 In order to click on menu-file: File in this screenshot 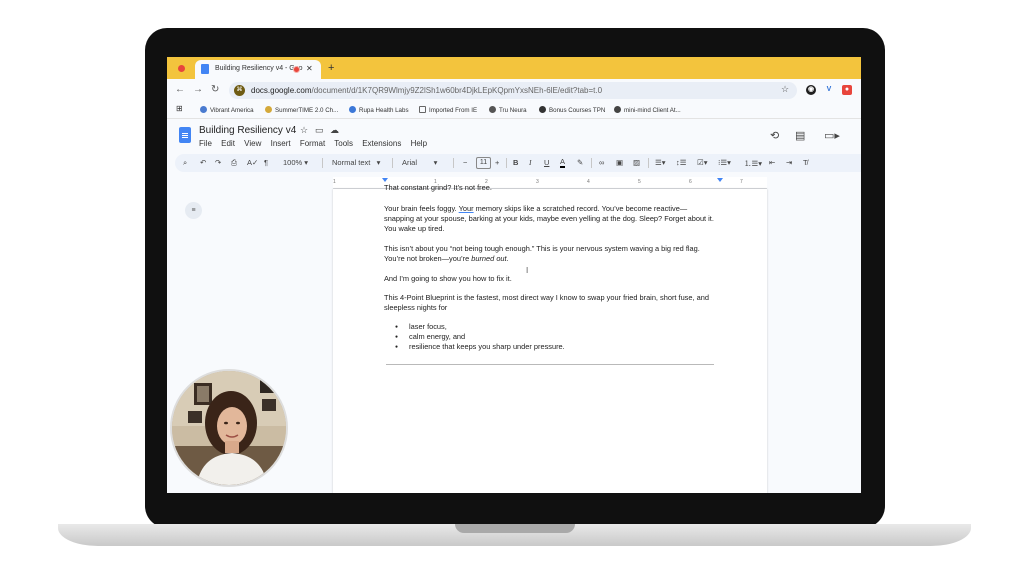, I will do `click(205, 143)`.